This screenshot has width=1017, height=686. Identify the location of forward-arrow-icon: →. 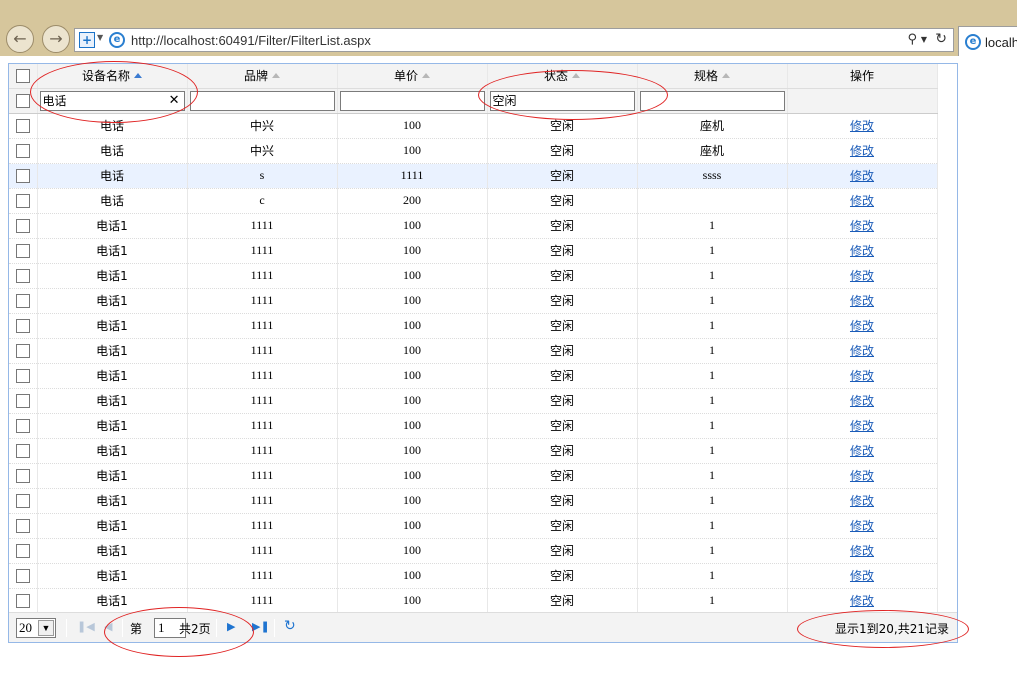
(56, 39).